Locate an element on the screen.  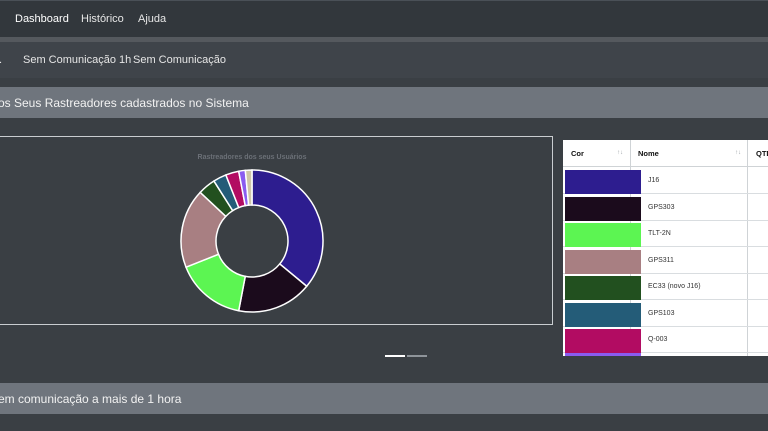
nav-historico: Histórico is located at coordinates (102, 19).